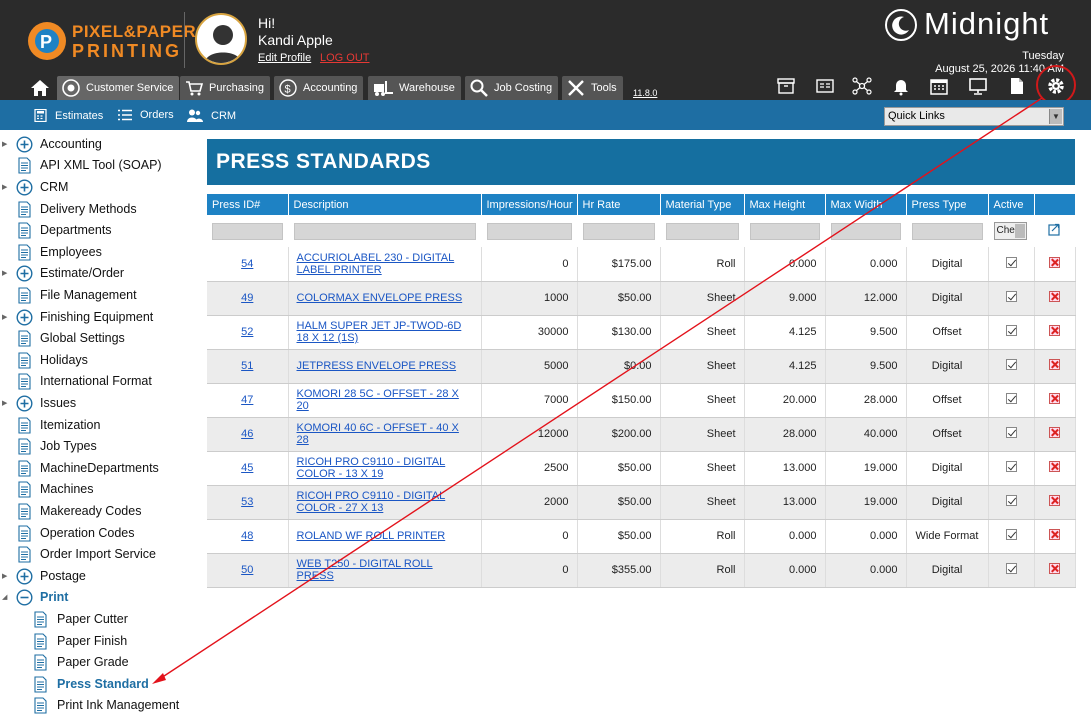 The width and height of the screenshot is (1091, 717). I want to click on column-header: Description, so click(385, 204).